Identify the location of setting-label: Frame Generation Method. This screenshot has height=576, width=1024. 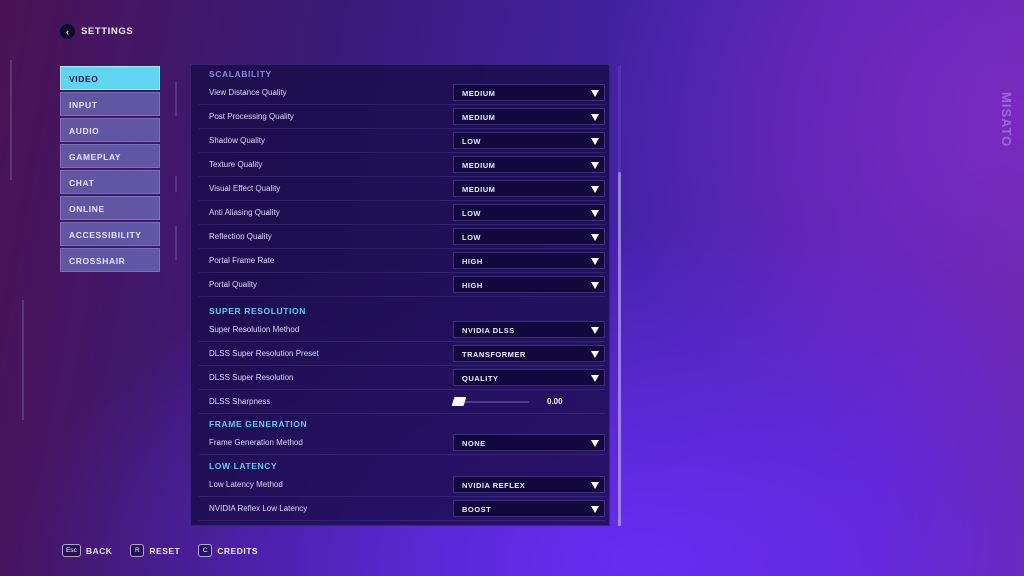
(256, 442).